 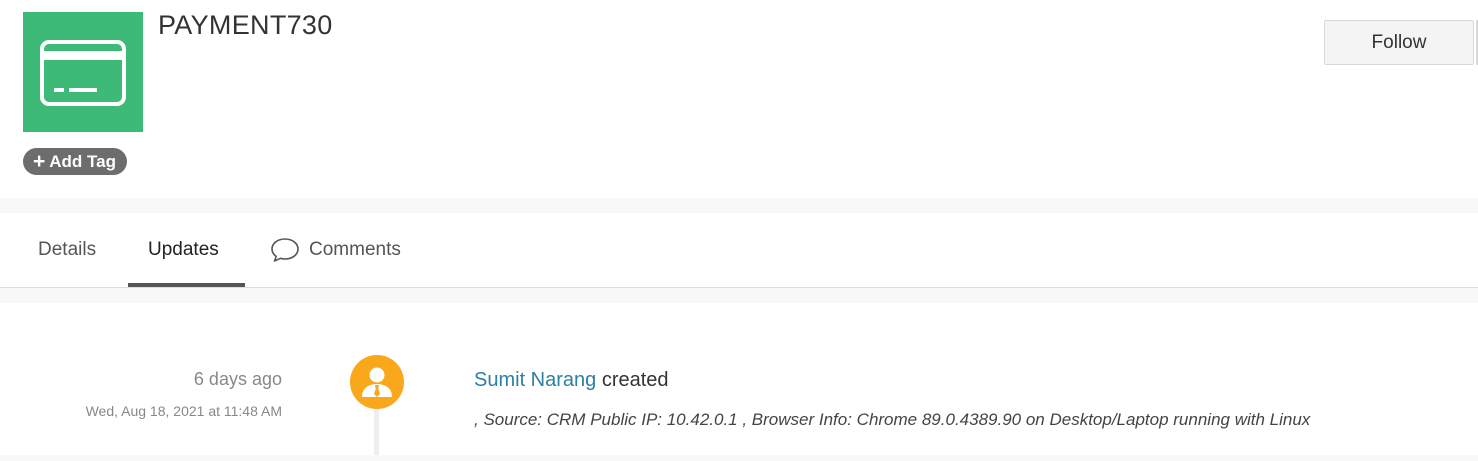 I want to click on plus-icon: +, so click(x=39, y=161).